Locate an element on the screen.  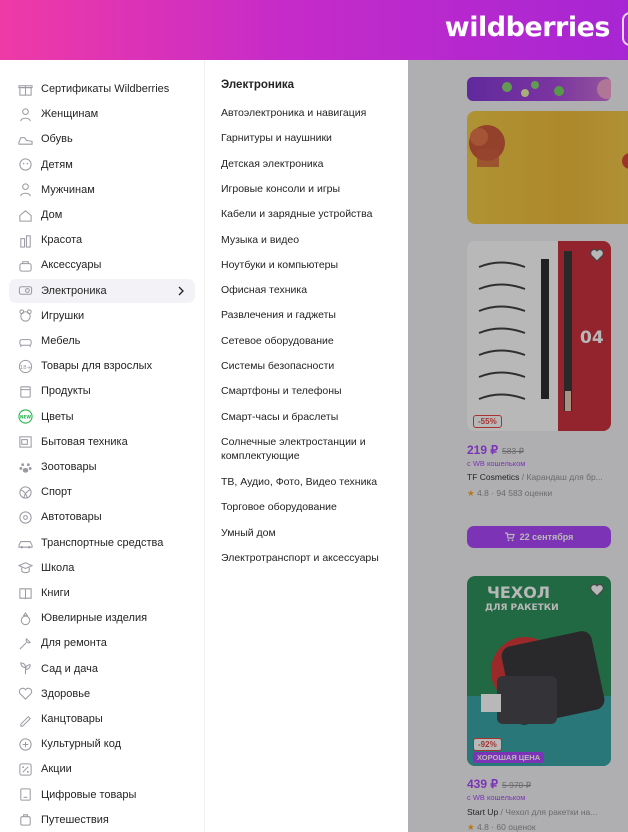
sidebar-item-12: 18+ Товары для взрослых is located at coordinates (102, 366).